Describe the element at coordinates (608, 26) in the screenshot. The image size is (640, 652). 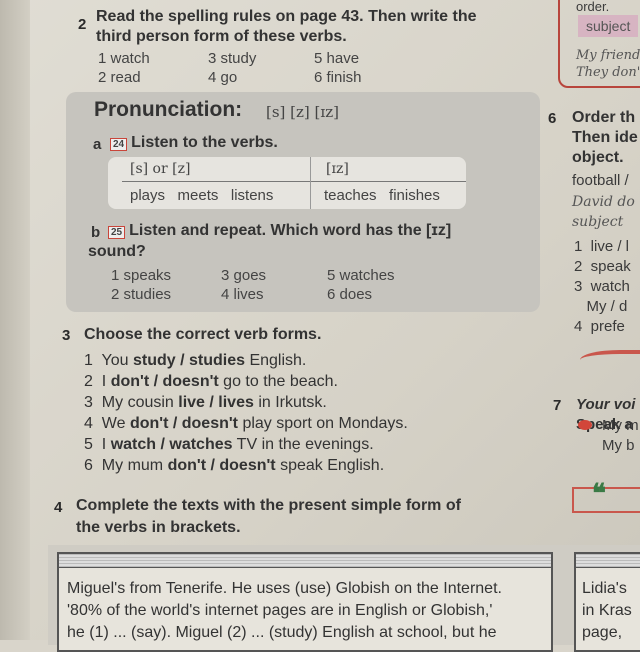
I see `subject-label: subject` at that location.